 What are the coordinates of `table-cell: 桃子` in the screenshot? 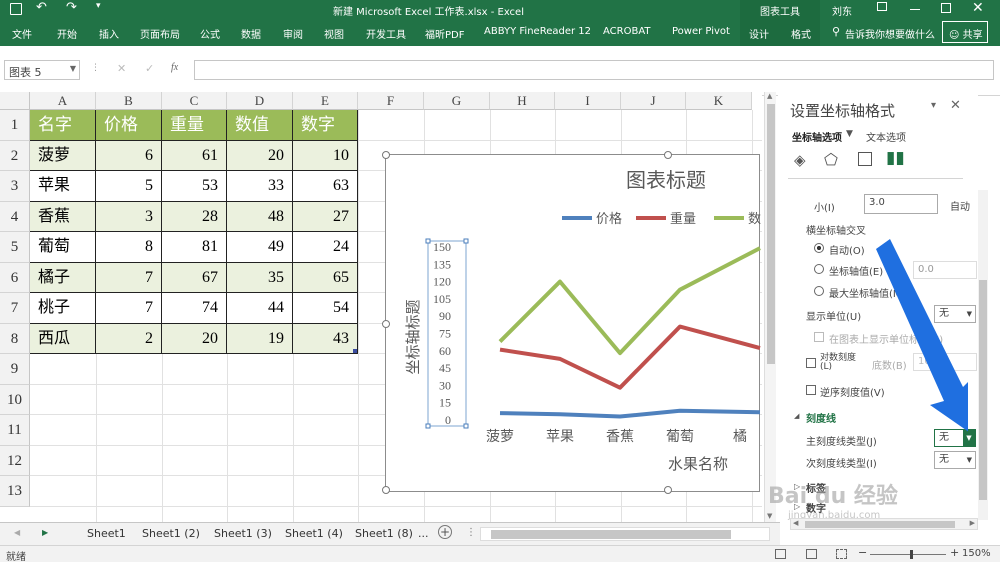 It's located at (63, 308).